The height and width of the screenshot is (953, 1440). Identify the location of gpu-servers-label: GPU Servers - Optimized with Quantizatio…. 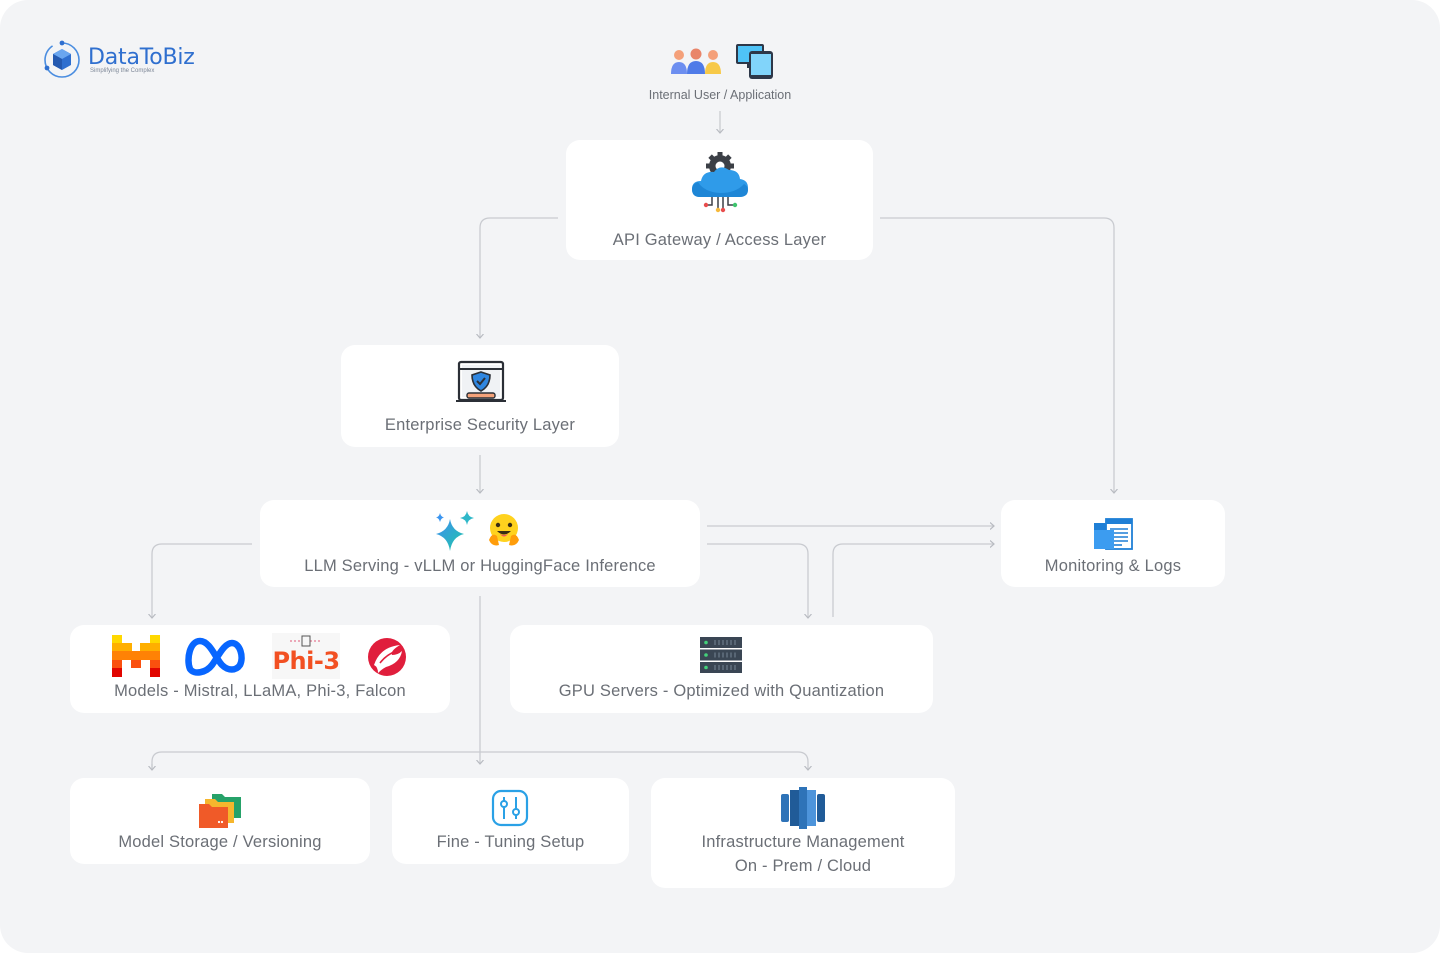
(721, 691).